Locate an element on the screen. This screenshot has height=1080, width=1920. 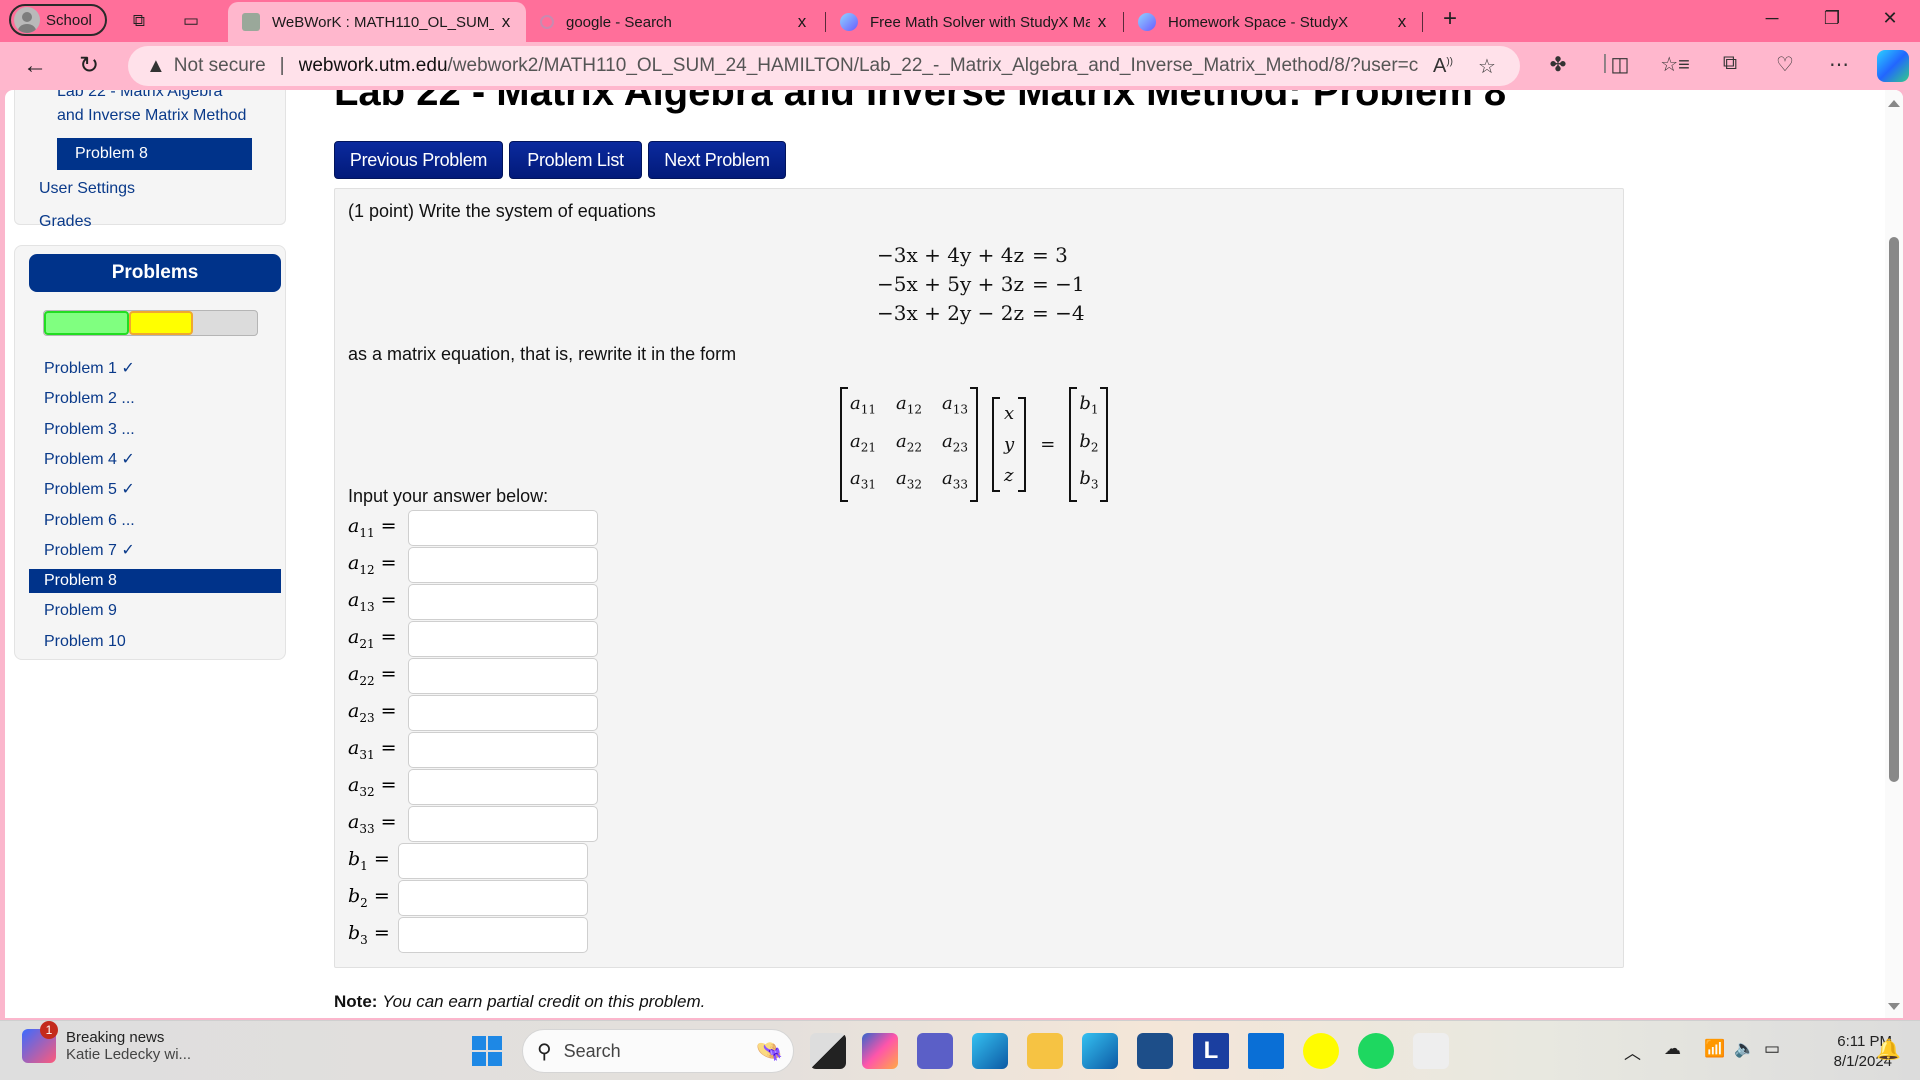
problem-list-item: Problem 7 ✓ is located at coordinates (155, 551).